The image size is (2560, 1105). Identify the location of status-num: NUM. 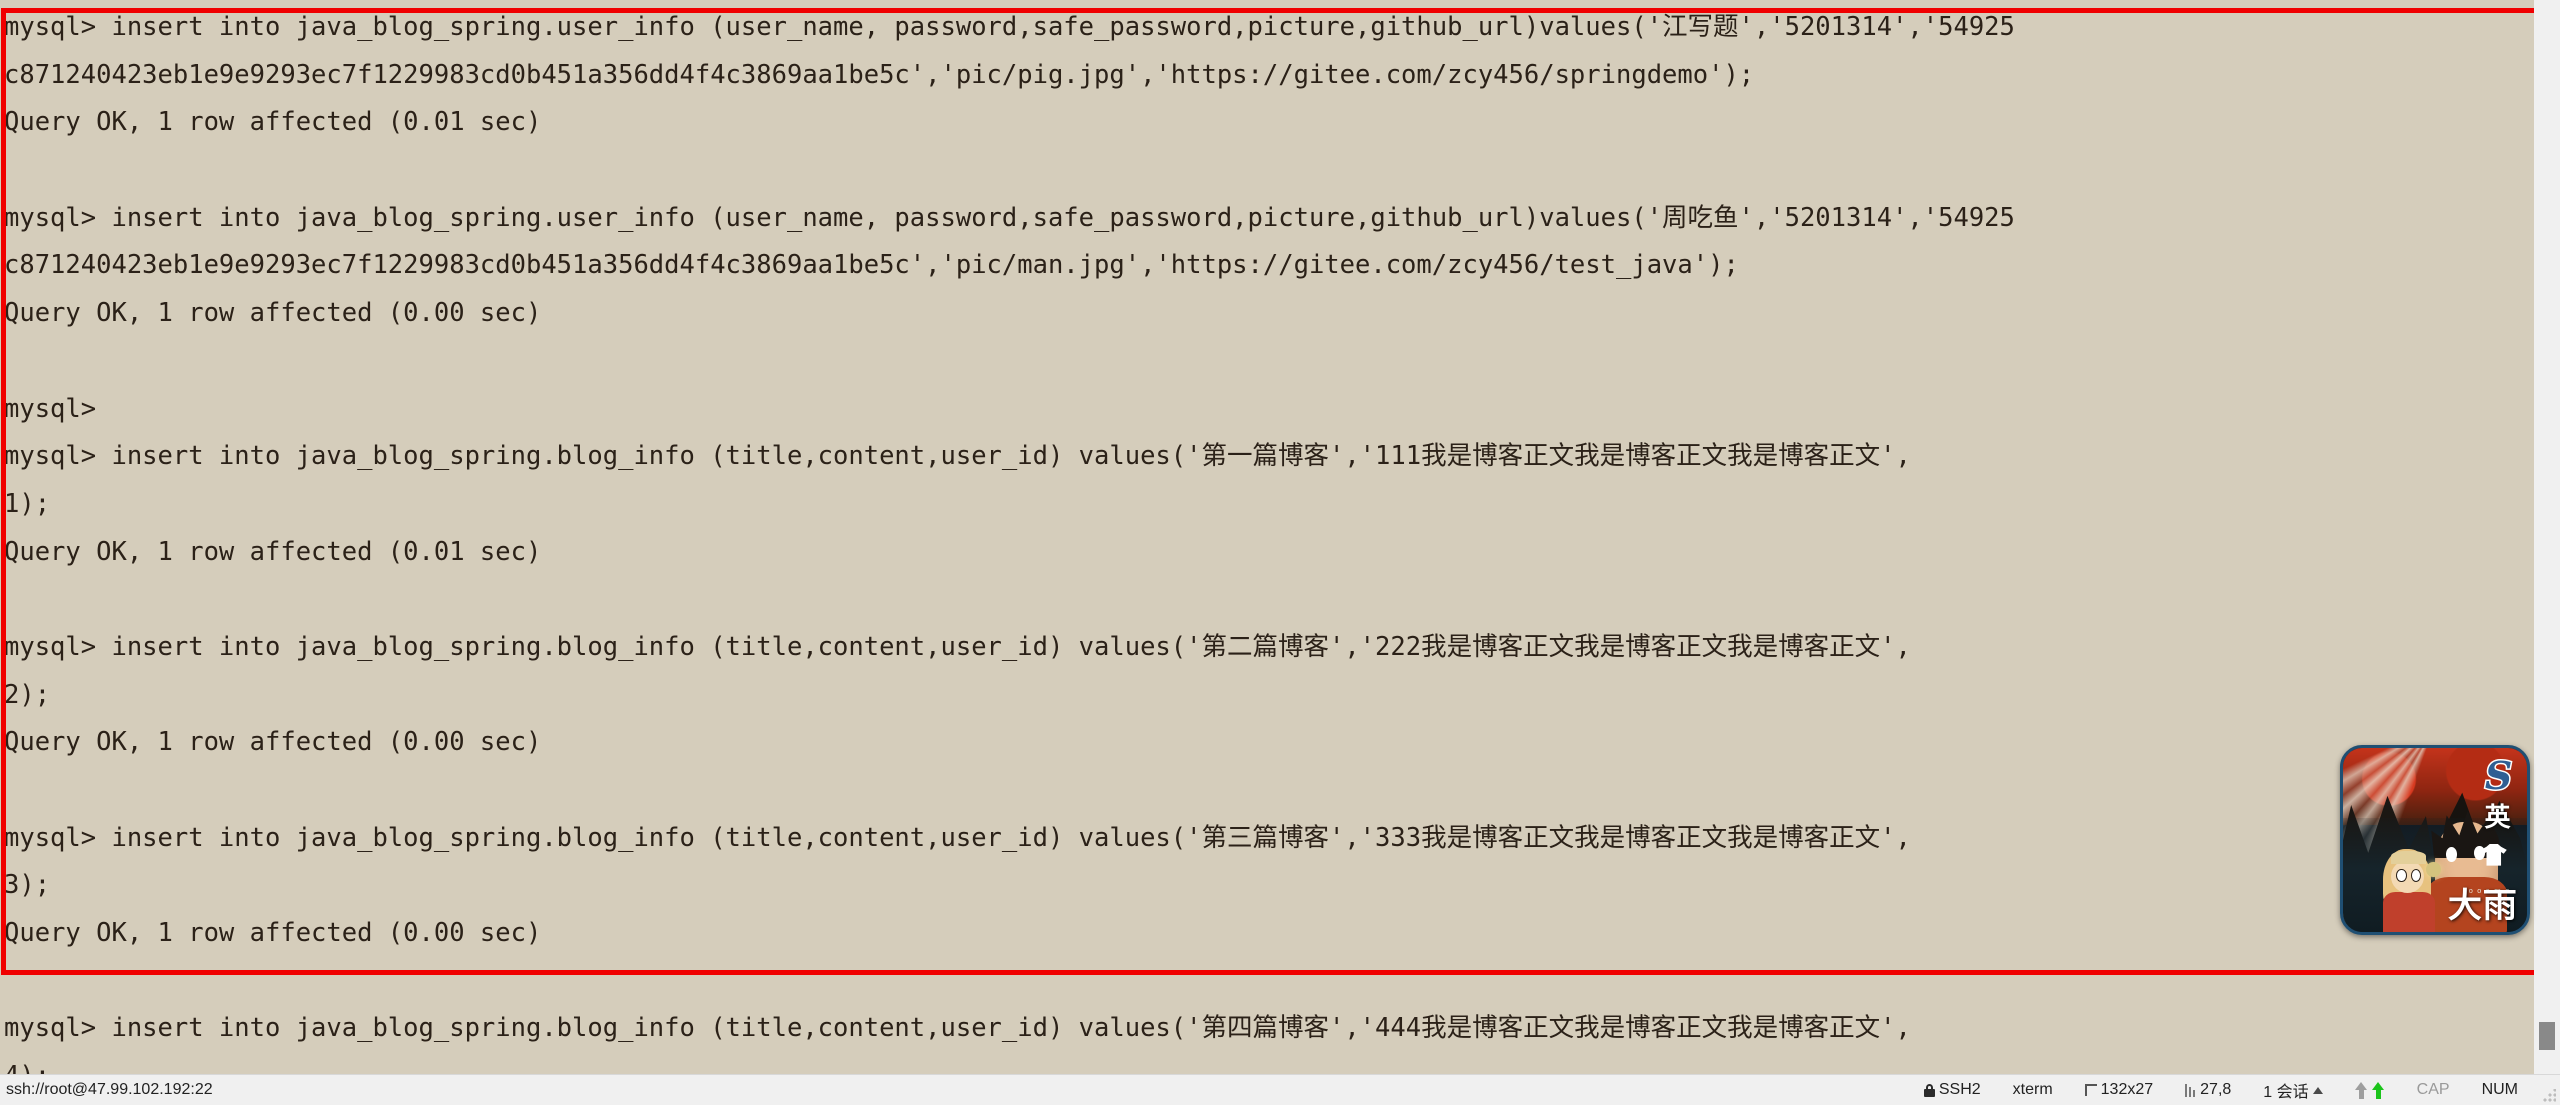
(2499, 1089).